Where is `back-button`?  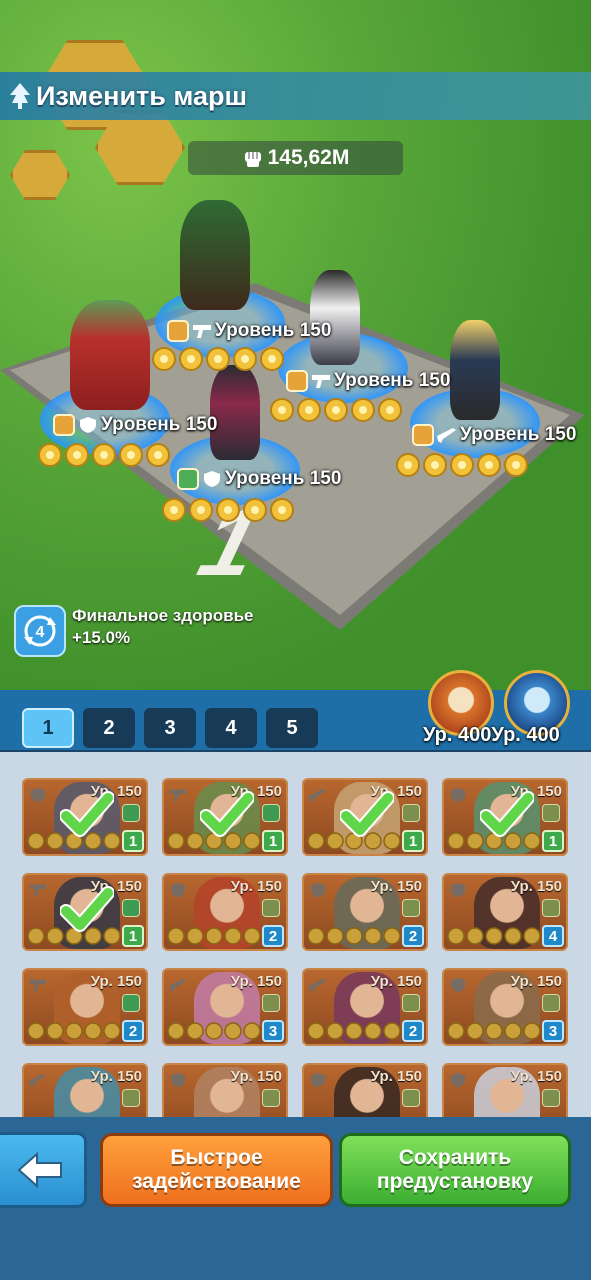
back-button is located at coordinates (43, 1170).